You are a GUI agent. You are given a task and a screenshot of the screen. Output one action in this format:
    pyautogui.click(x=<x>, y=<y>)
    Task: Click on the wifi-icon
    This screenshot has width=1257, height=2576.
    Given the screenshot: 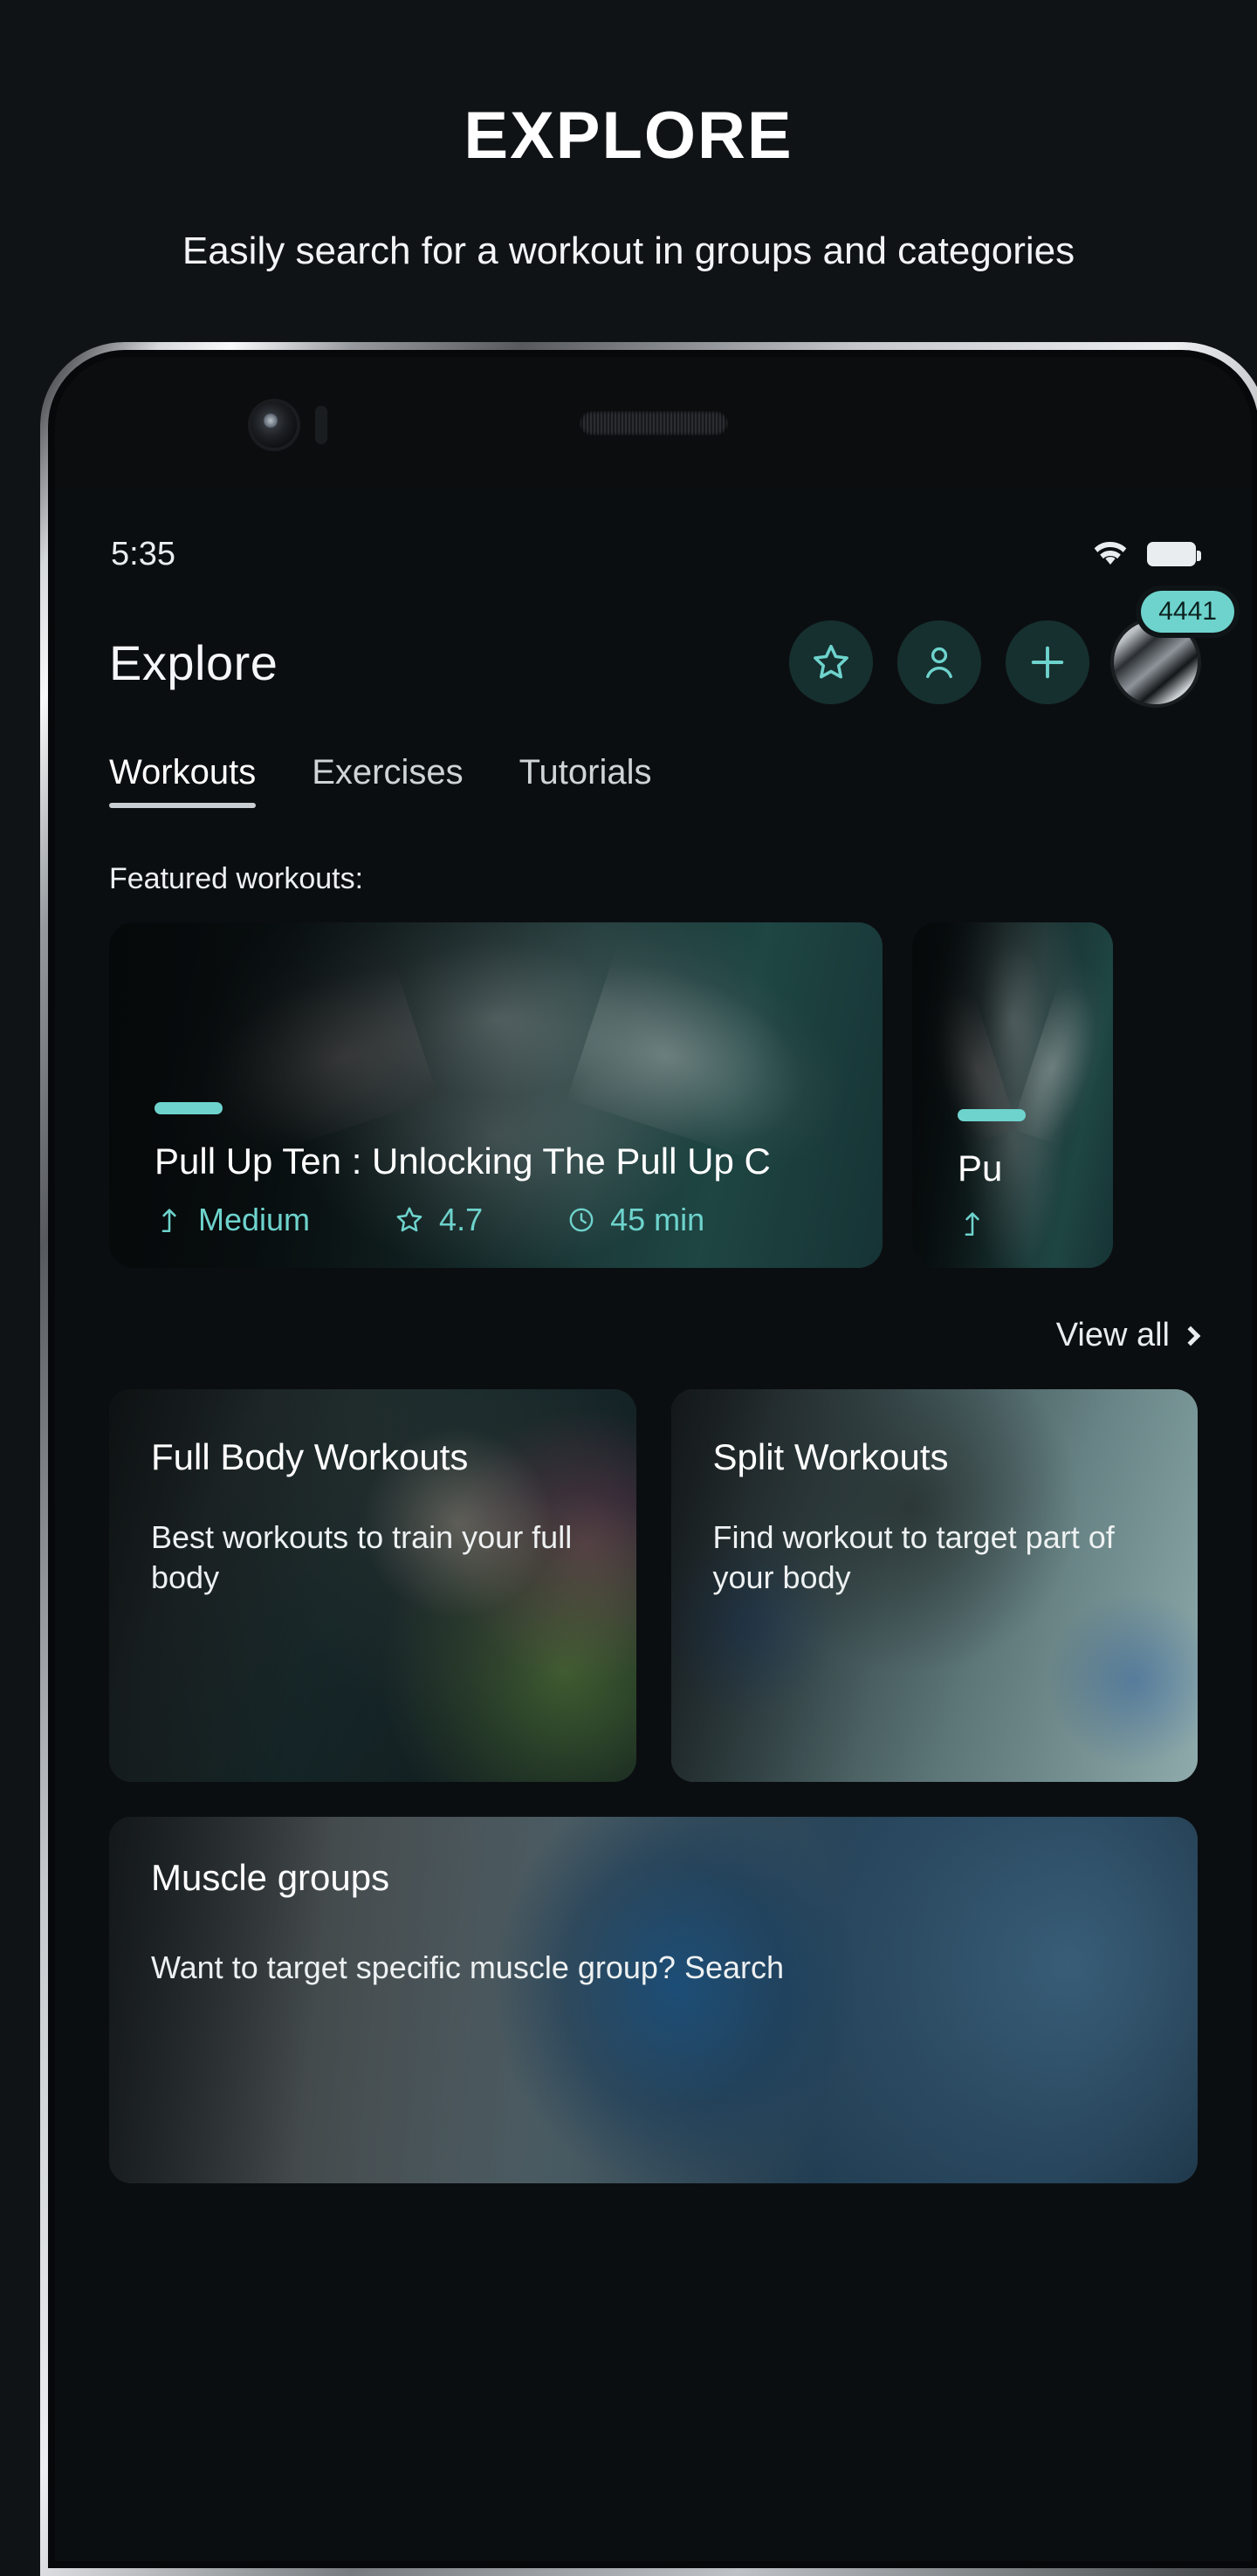 What is the action you would take?
    pyautogui.click(x=1110, y=553)
    